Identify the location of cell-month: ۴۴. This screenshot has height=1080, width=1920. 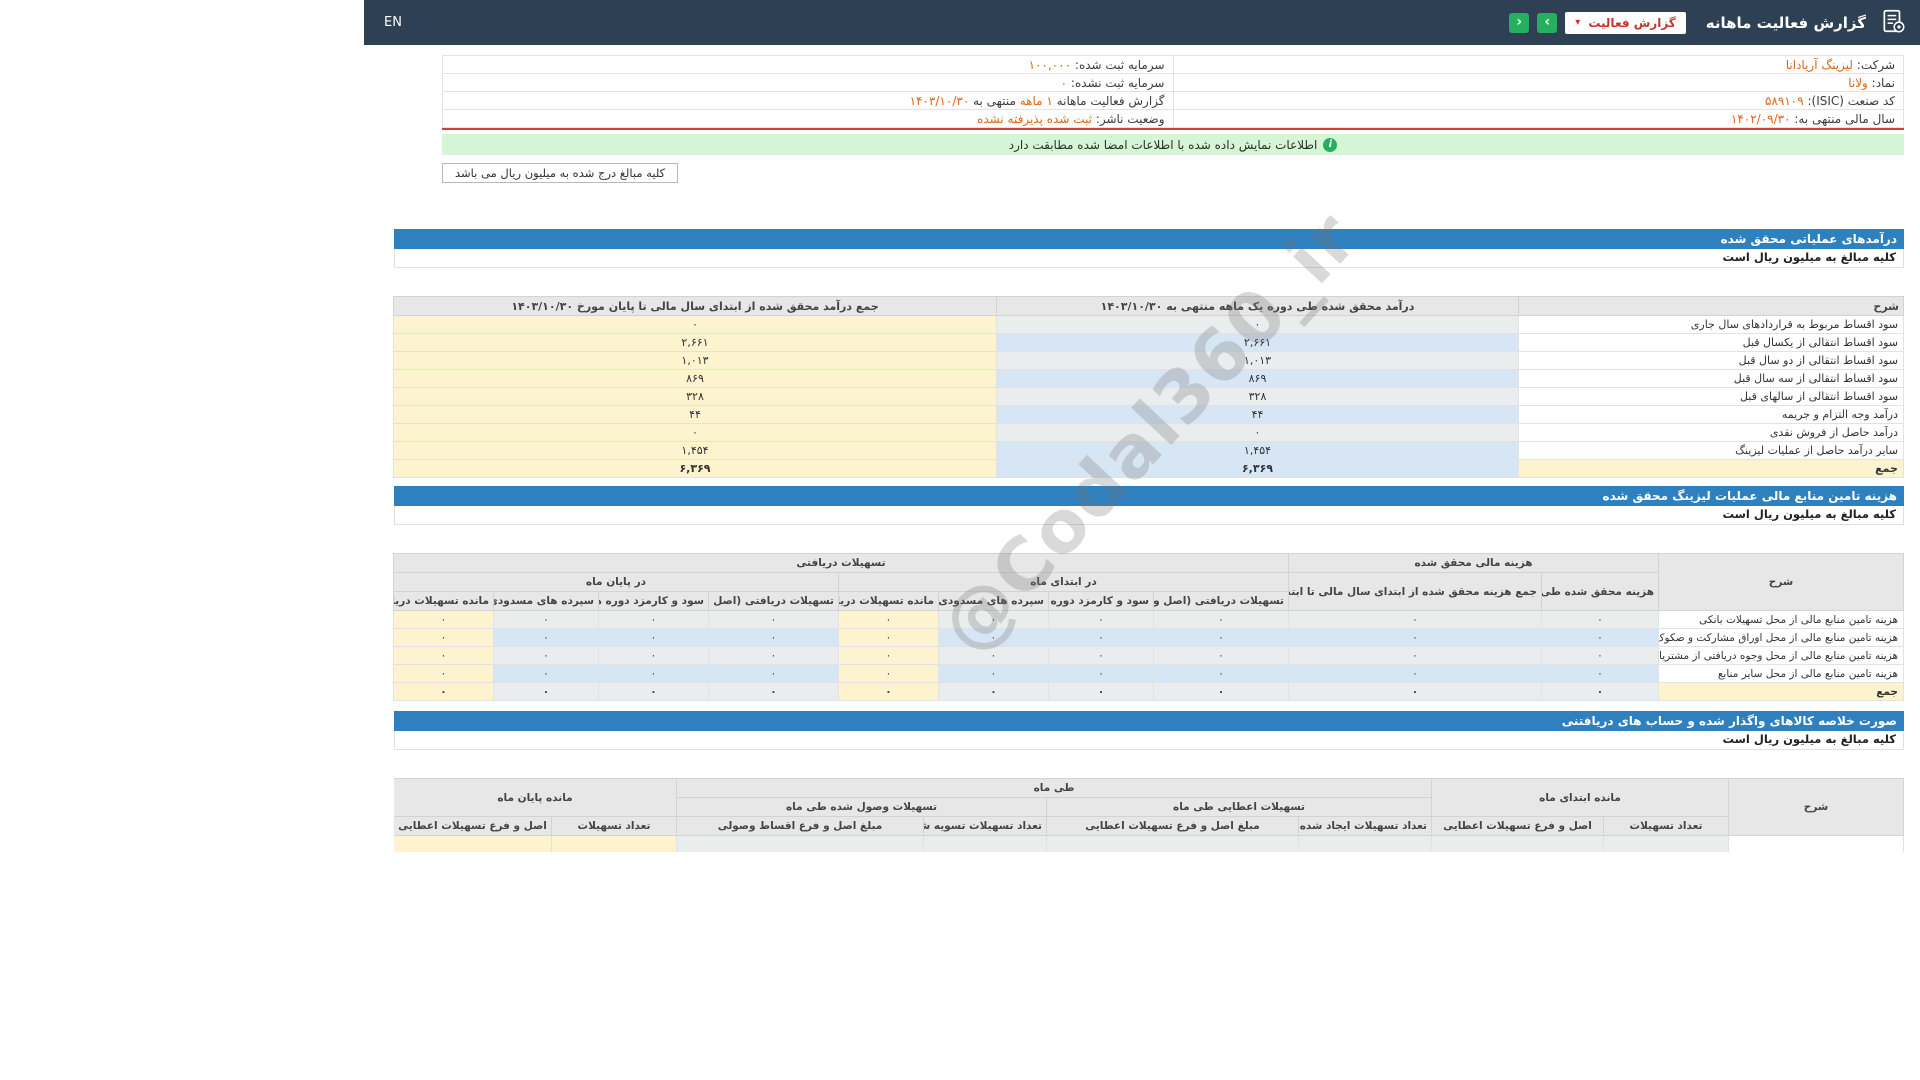
(1257, 414).